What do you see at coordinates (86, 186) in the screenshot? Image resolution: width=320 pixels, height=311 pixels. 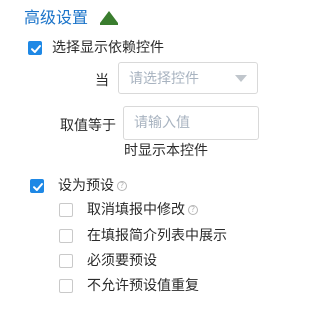 I see `preset-checkbox-label: 设为预设` at bounding box center [86, 186].